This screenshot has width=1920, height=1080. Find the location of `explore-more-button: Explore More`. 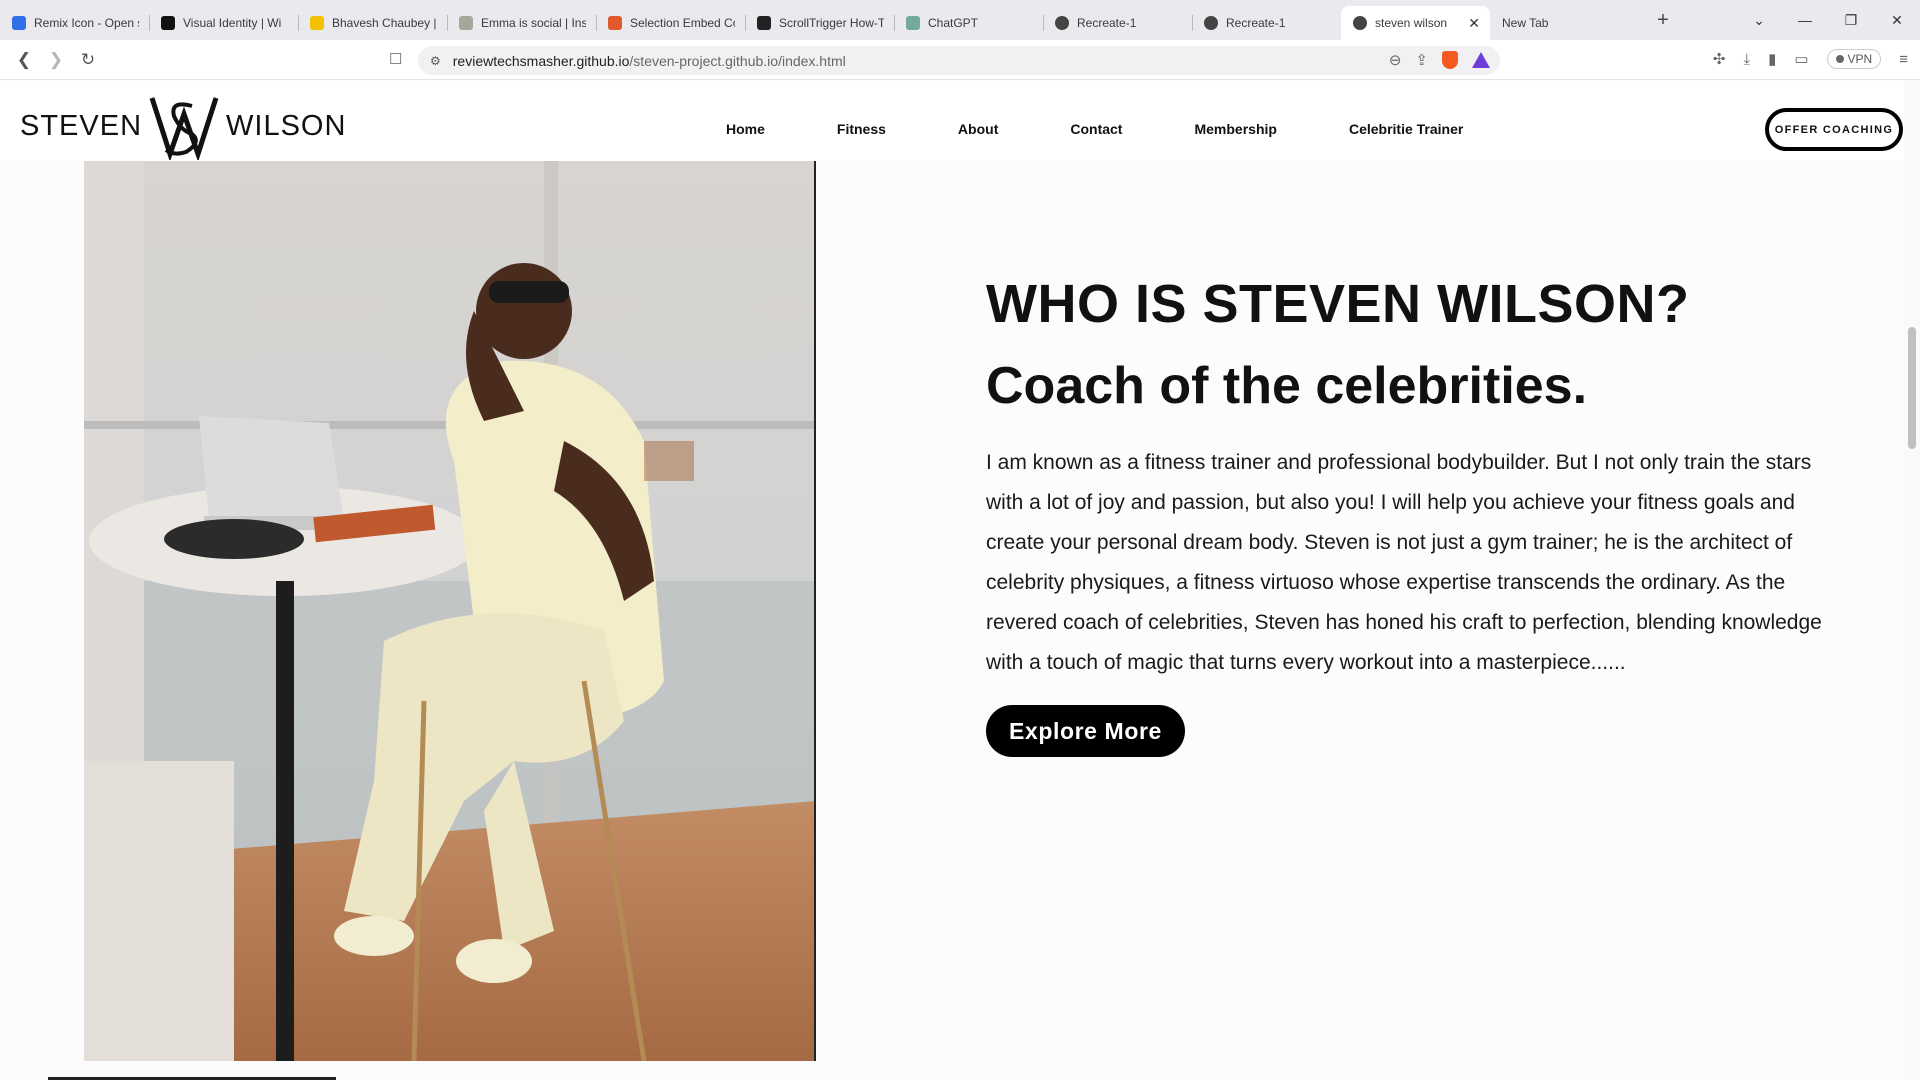

explore-more-button: Explore More is located at coordinates (1085, 731).